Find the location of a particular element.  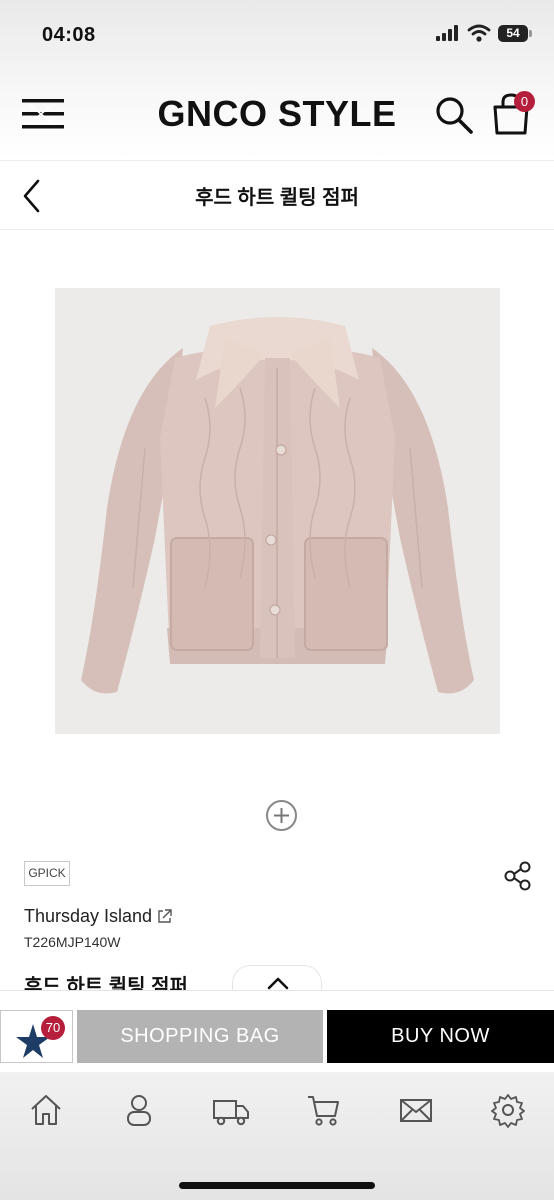

cart-button: 0 is located at coordinates (512, 113).